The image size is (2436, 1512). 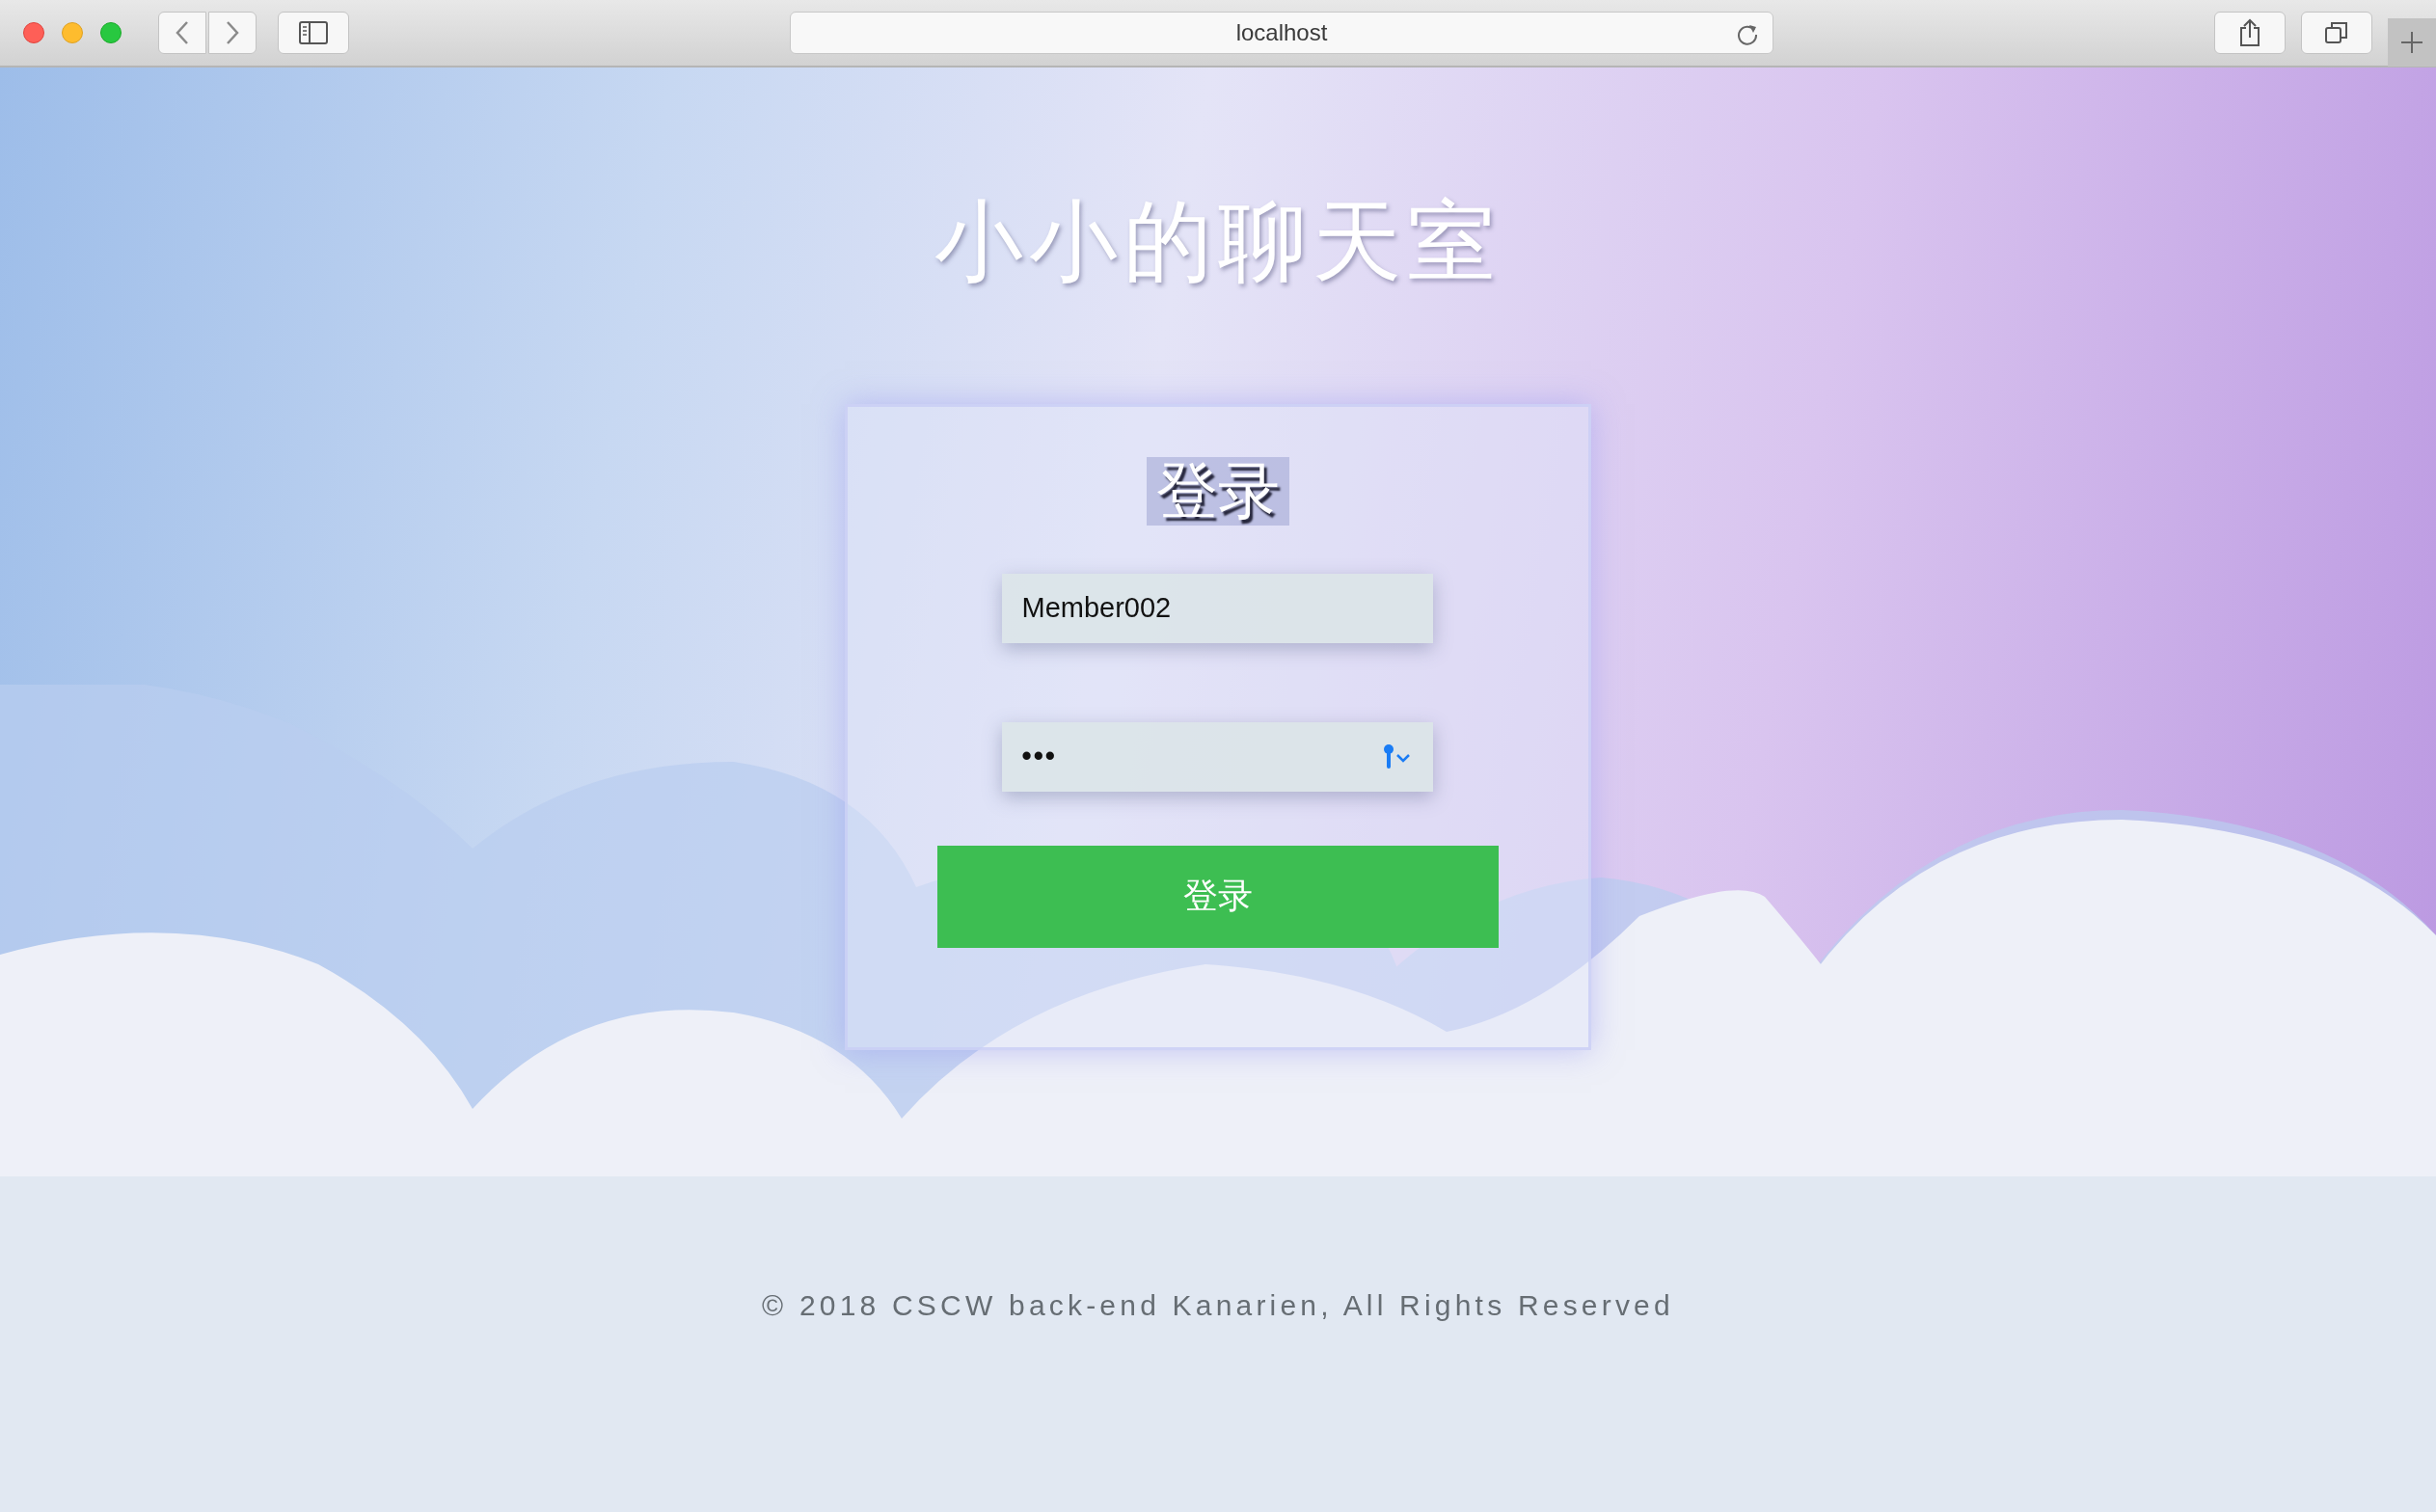 I want to click on forward-button, so click(x=232, y=33).